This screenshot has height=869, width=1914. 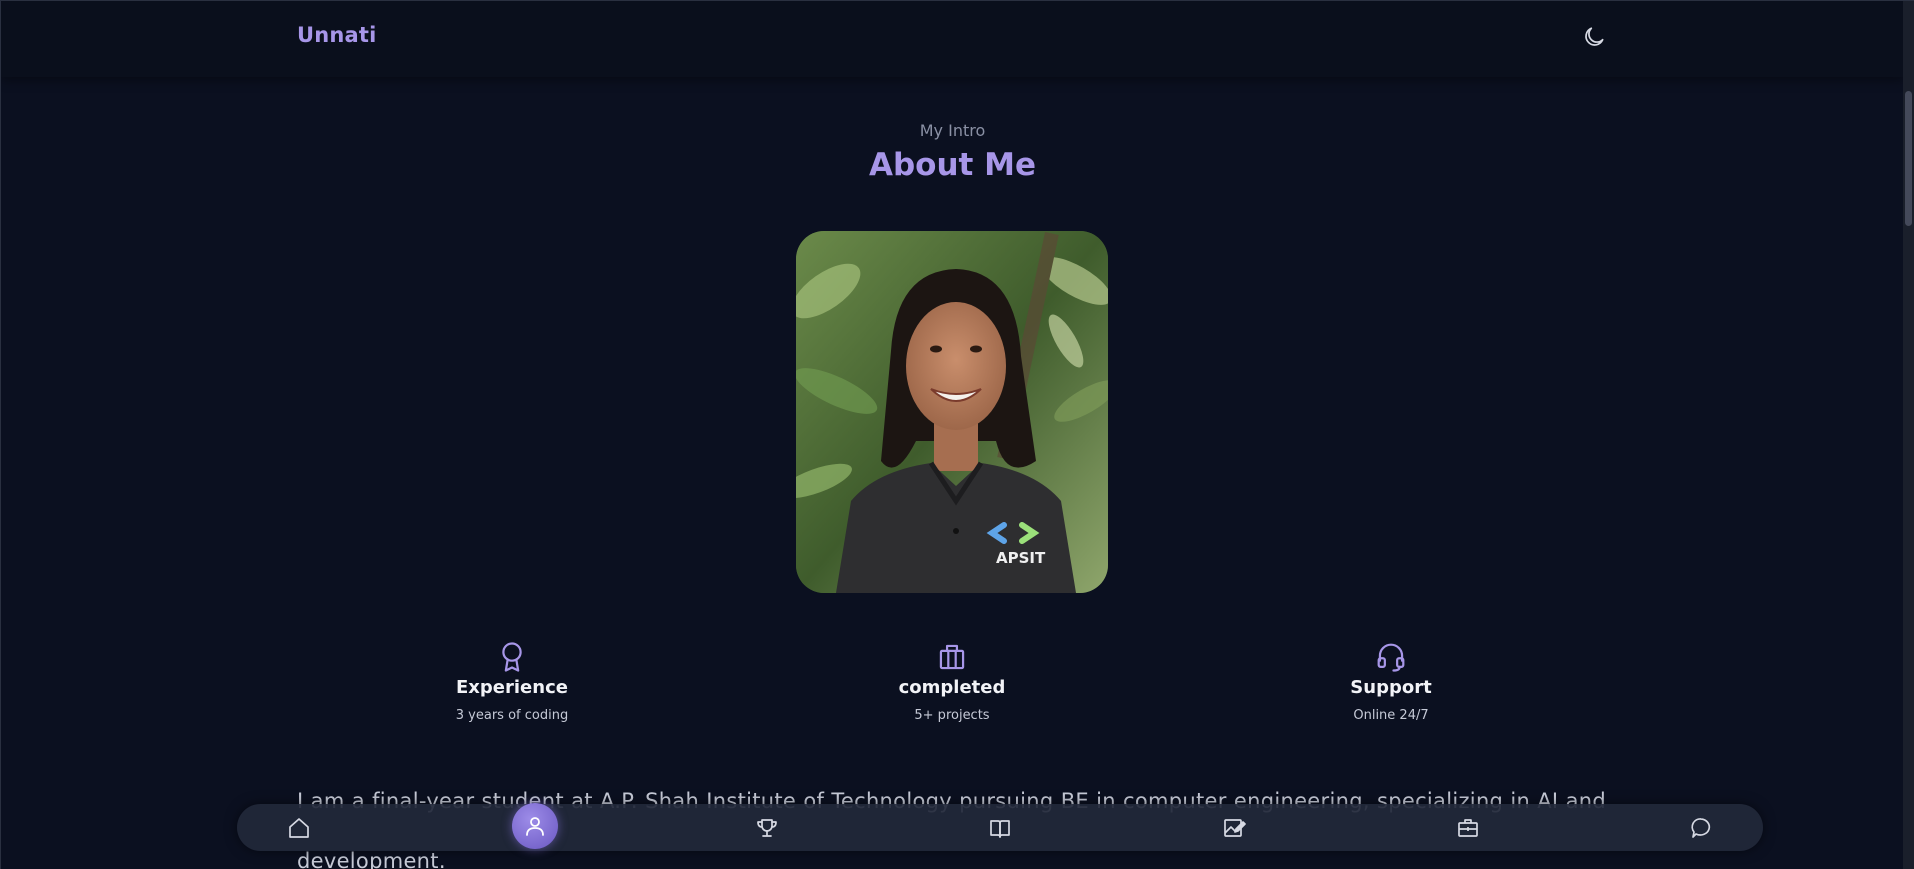 I want to click on nav-qualification, so click(x=1000, y=828).